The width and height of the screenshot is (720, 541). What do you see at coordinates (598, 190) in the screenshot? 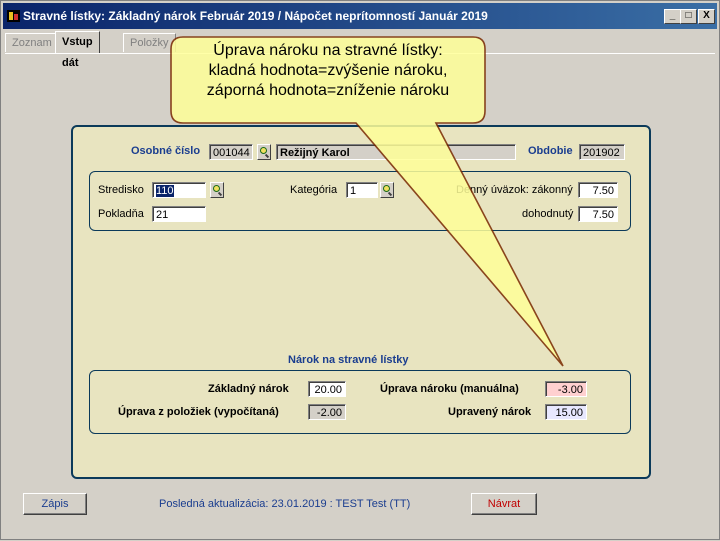
I see `uvazok-zakonny-input: 7.50` at bounding box center [598, 190].